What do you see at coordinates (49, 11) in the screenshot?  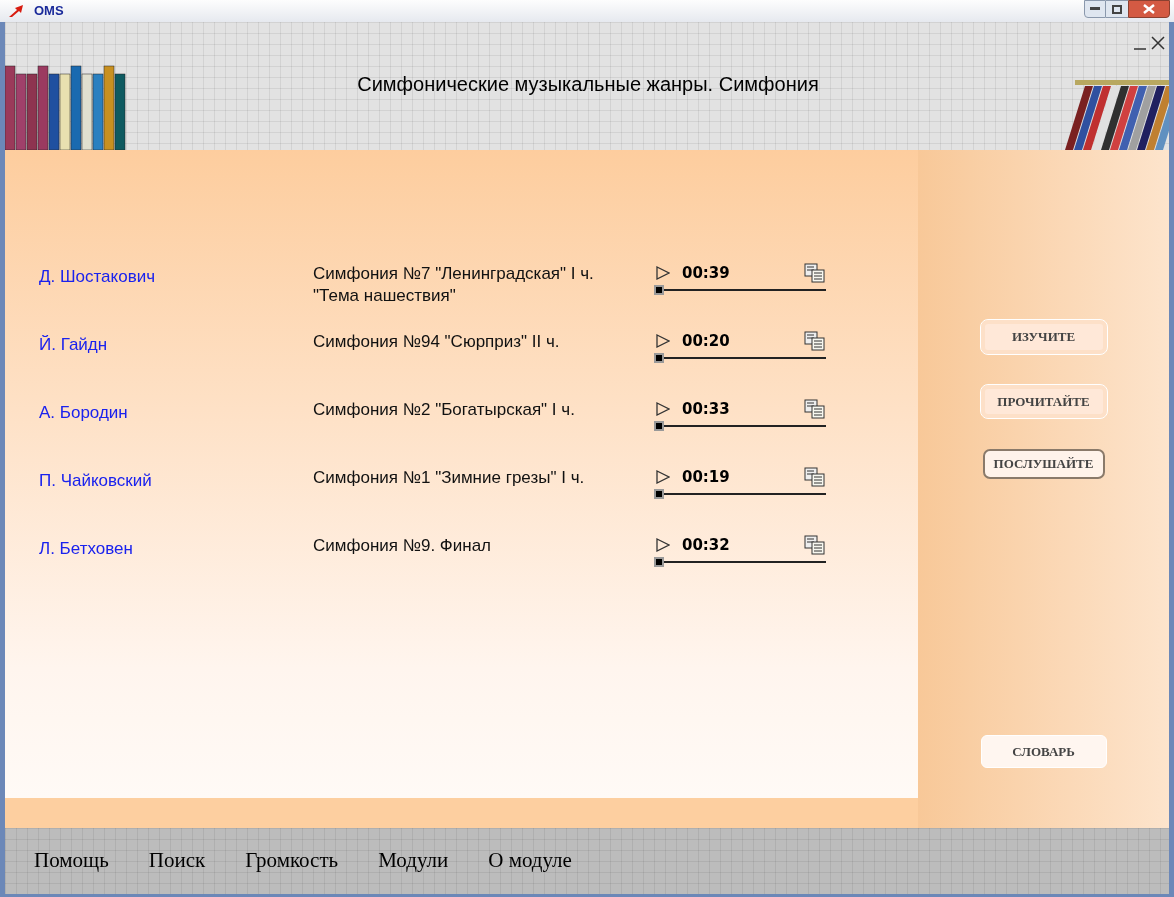 I see `window-title: OMS` at bounding box center [49, 11].